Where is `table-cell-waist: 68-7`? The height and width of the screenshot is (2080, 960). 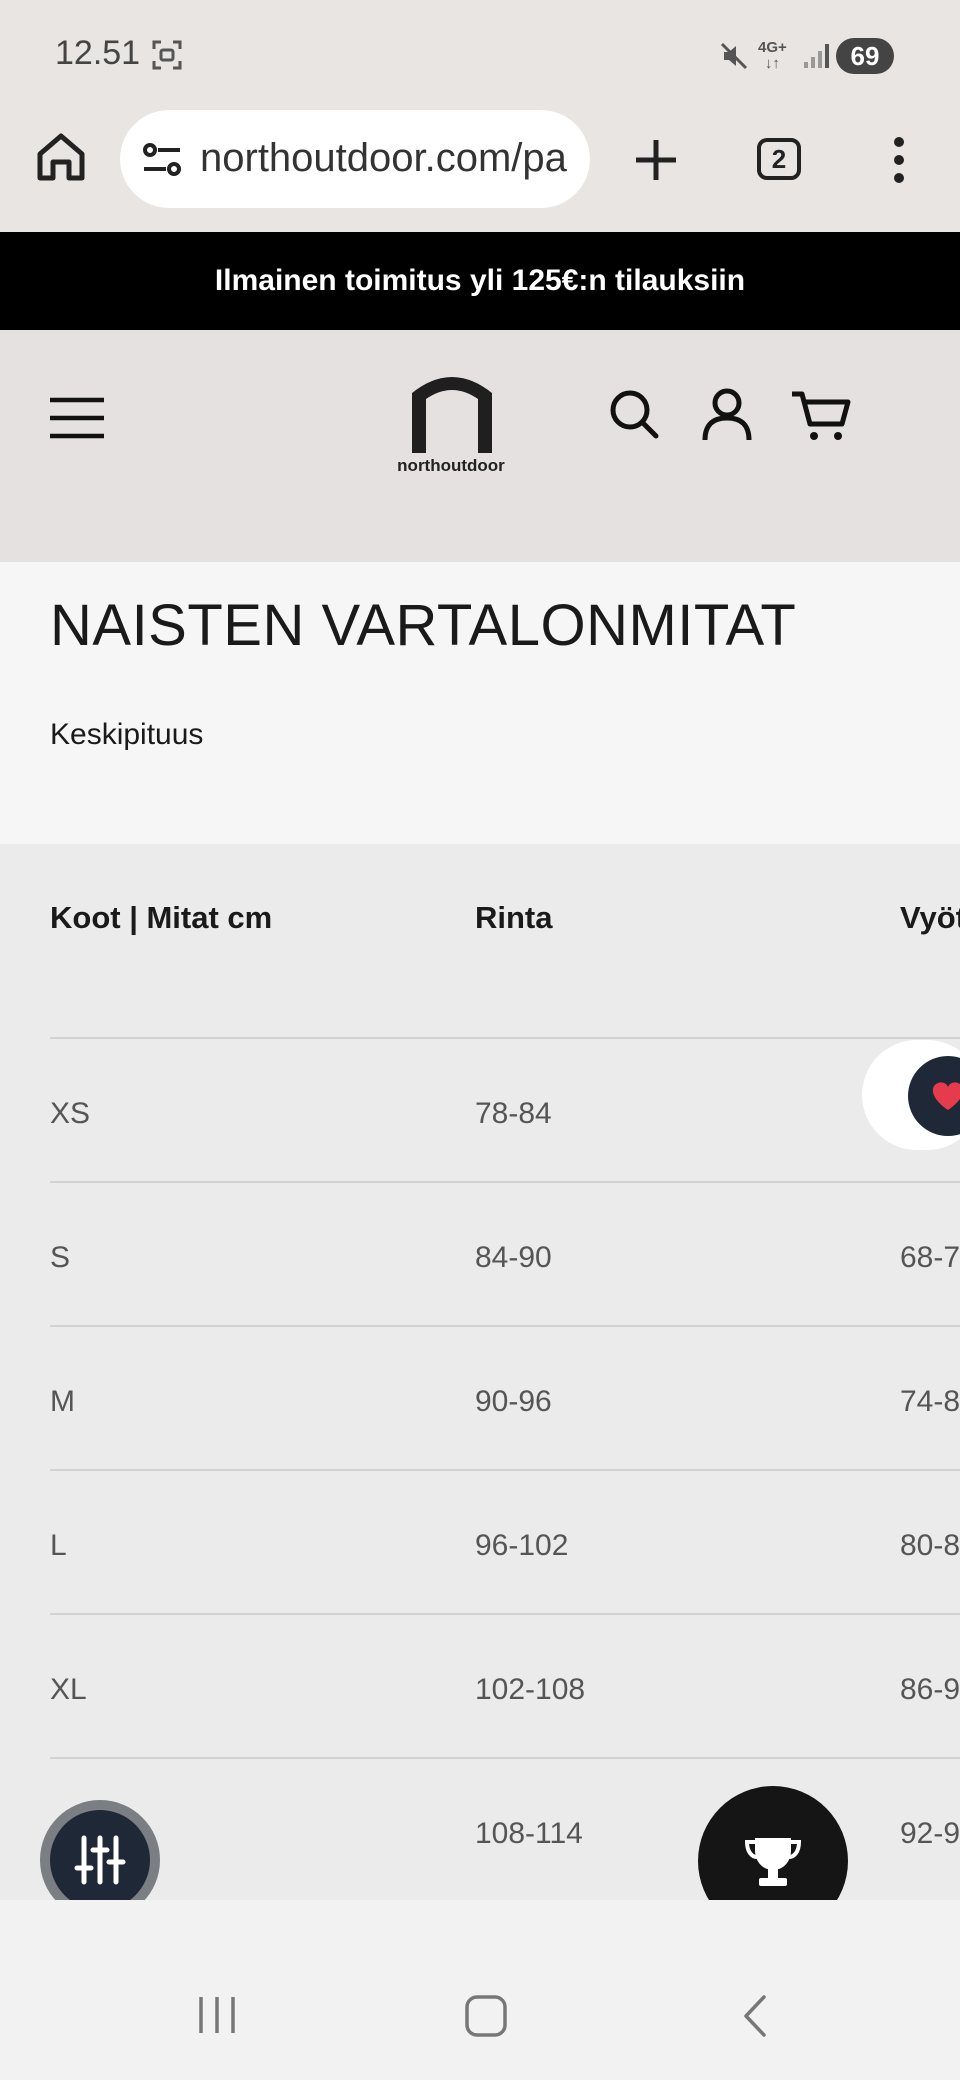
table-cell-waist: 68-7 is located at coordinates (930, 1257).